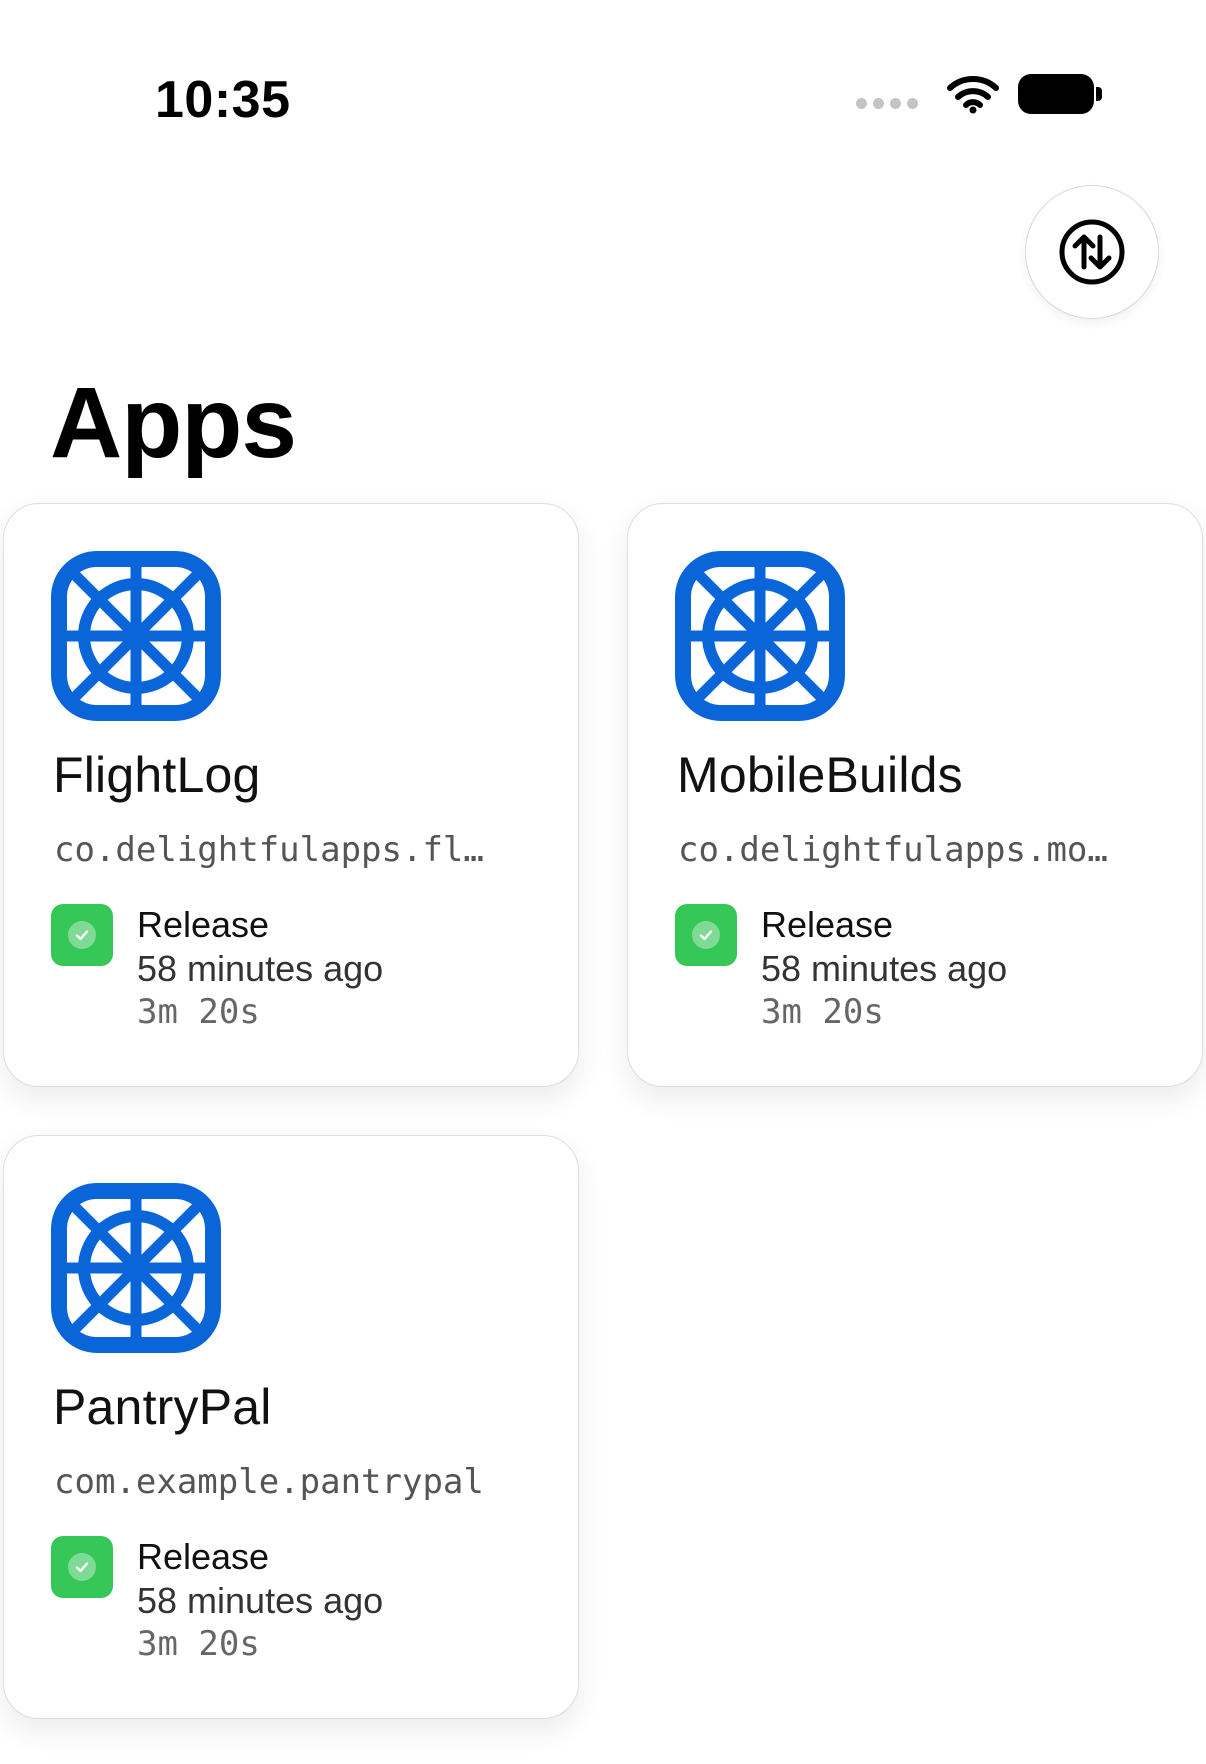  I want to click on app-name: MobileBuilds, so click(820, 775).